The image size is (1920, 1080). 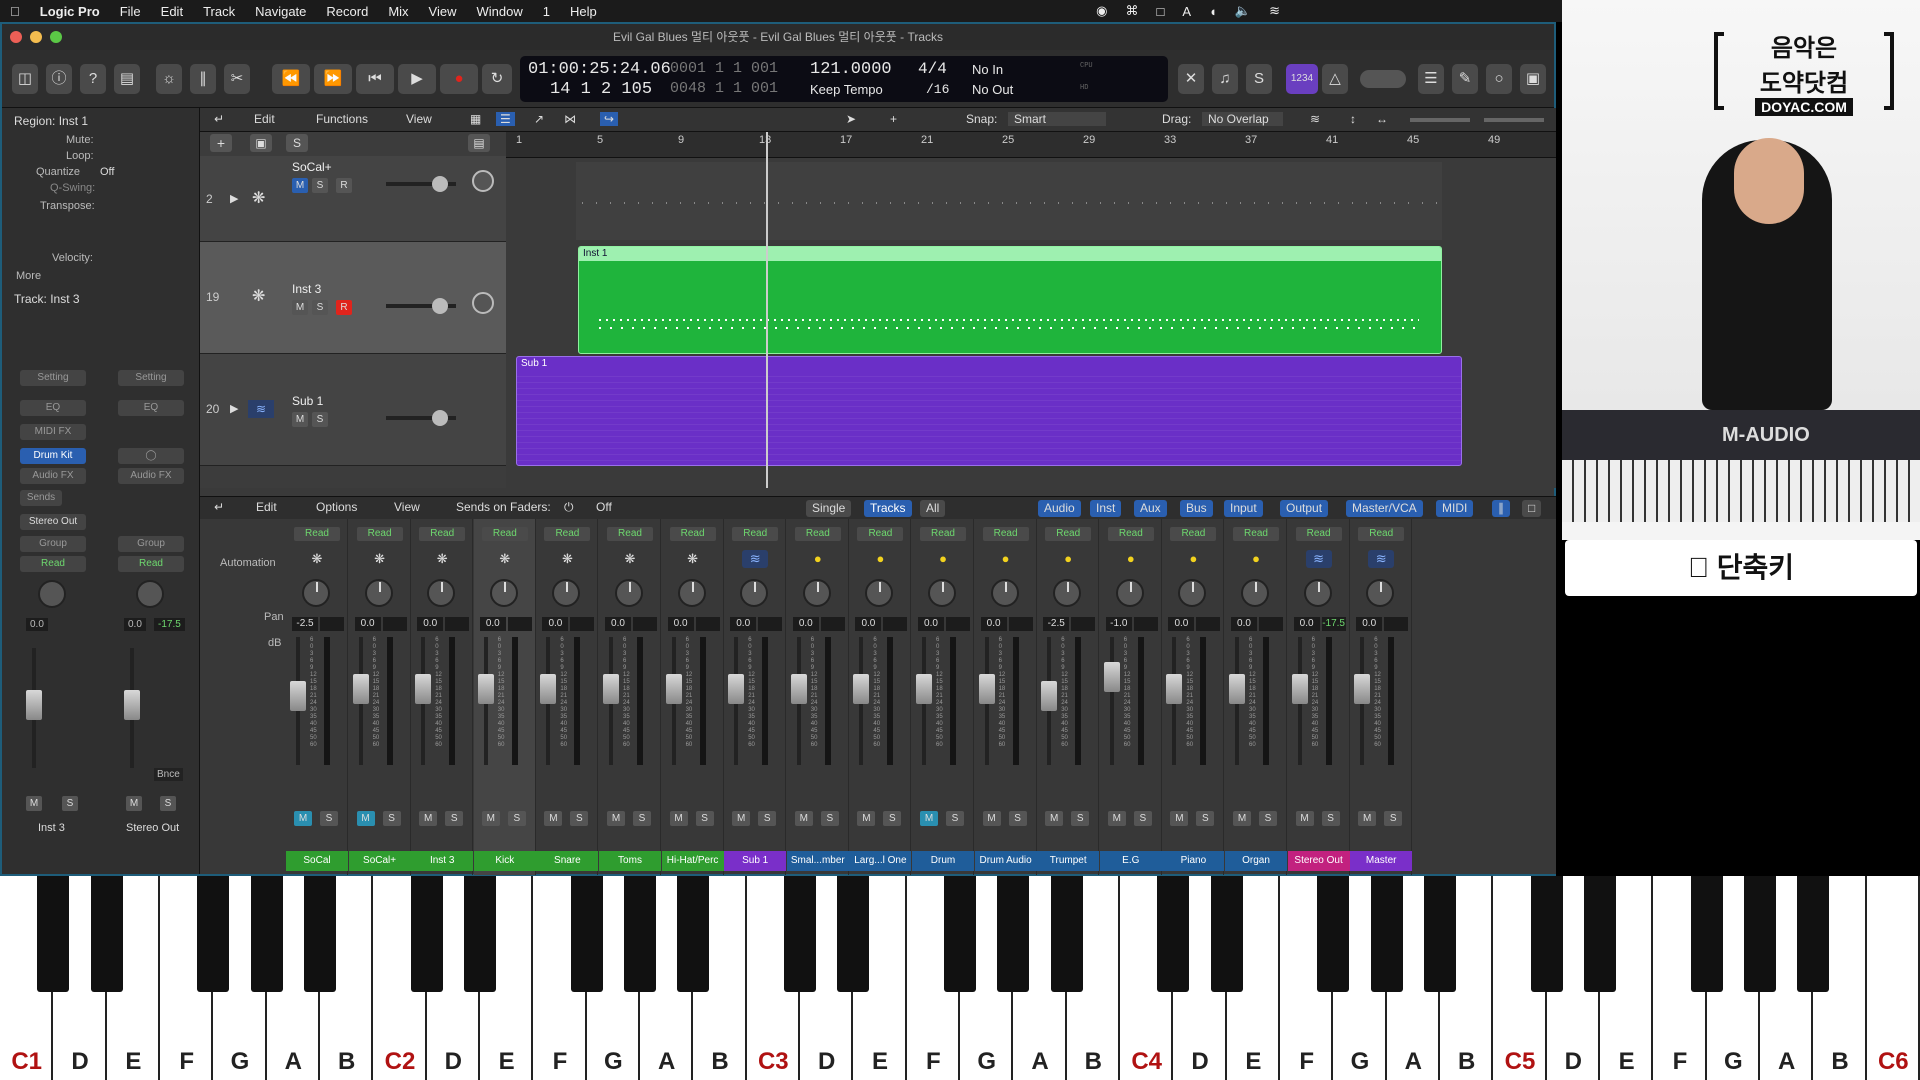 I want to click on replace-icon: ✕, so click(x=1191, y=79).